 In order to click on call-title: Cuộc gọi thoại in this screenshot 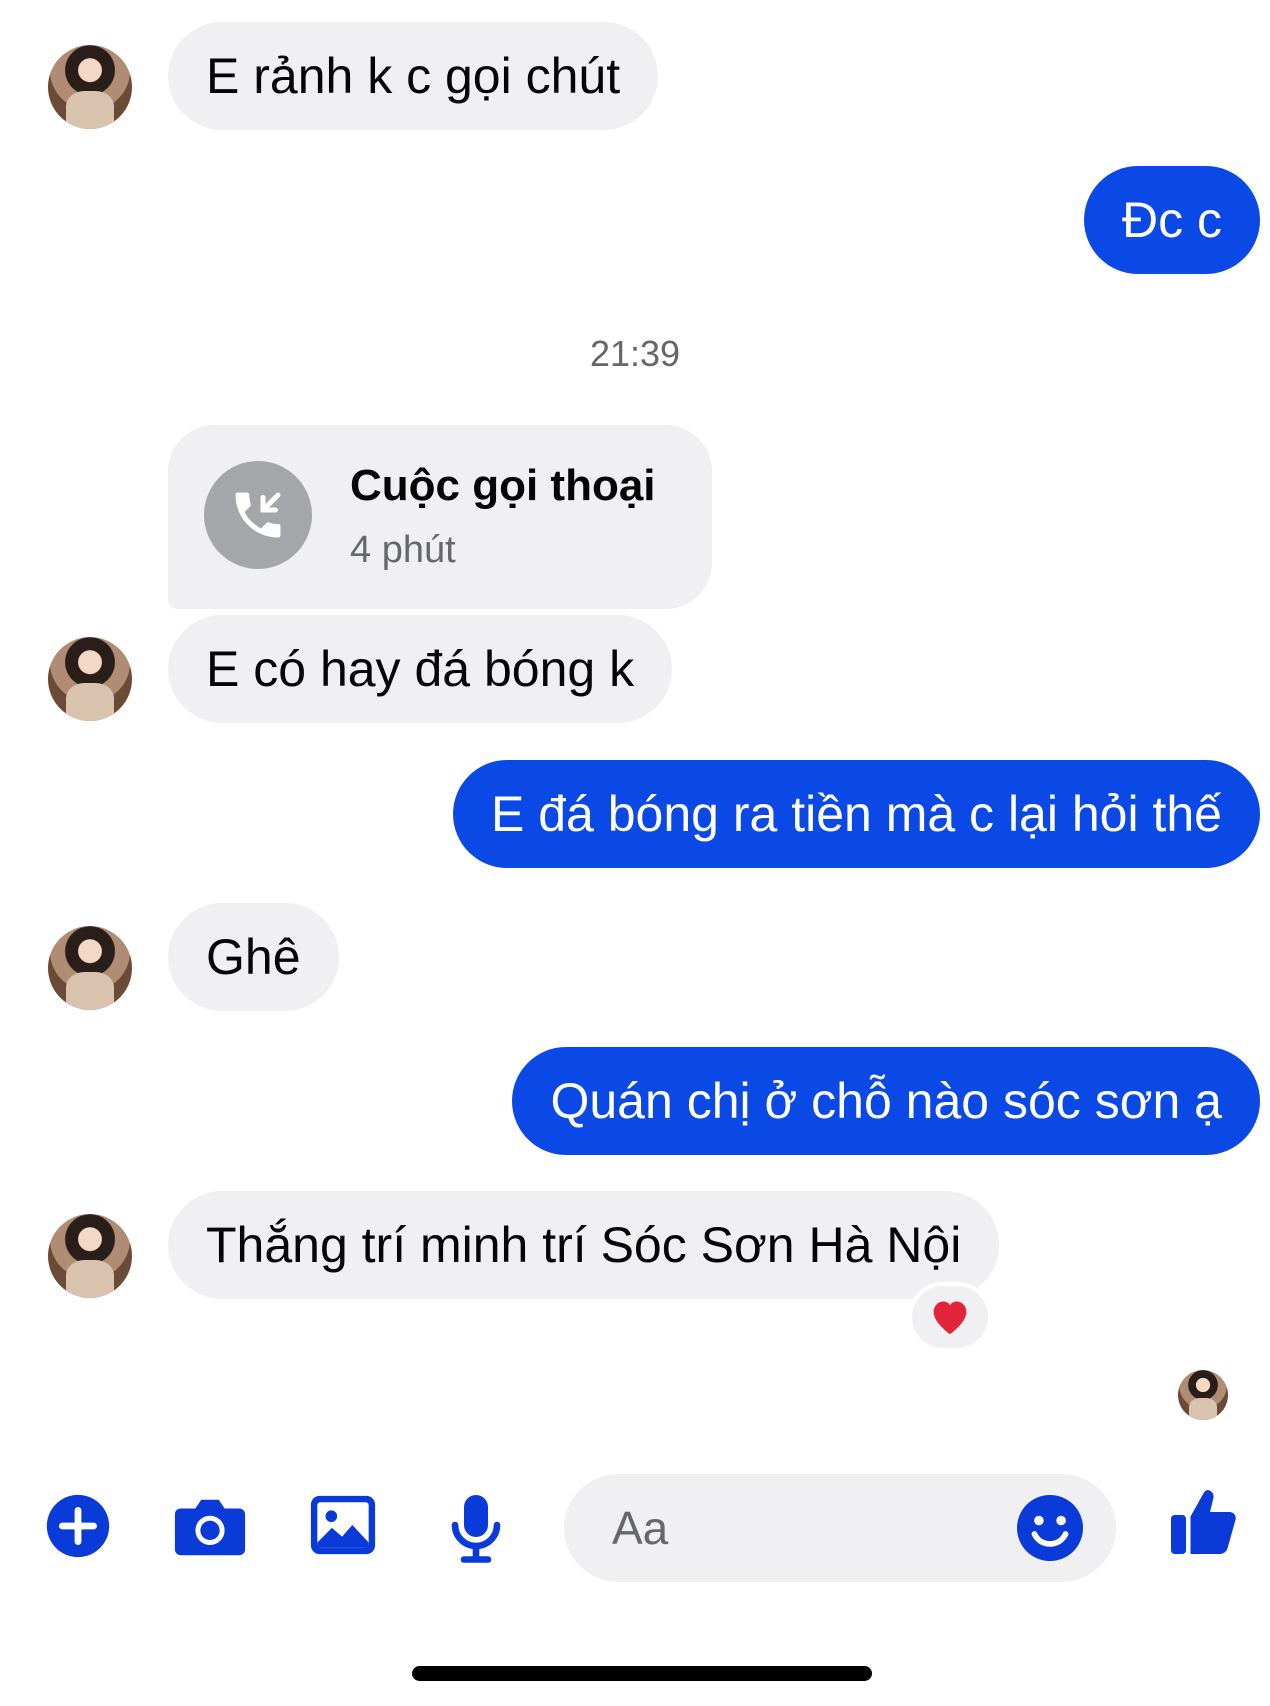, I will do `click(503, 485)`.